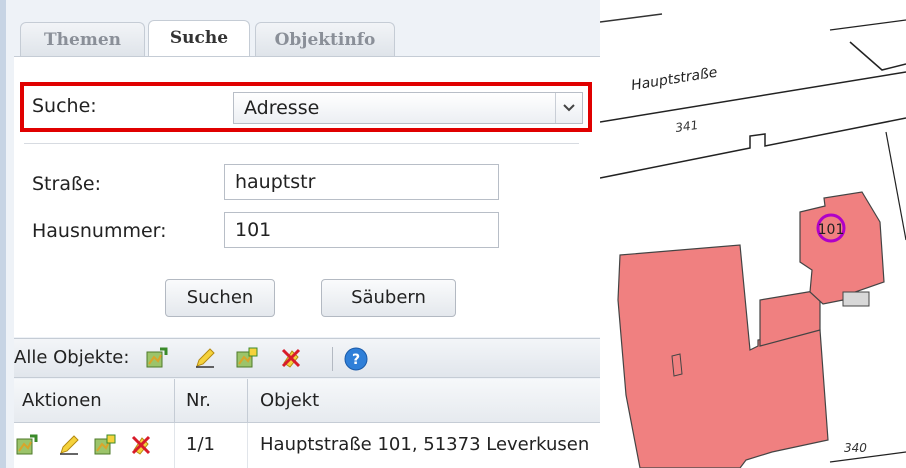 The image size is (906, 468). I want to click on table-row: 1/1 Hauptstraße 101, 51373 Leverkusen, so click(307, 445).